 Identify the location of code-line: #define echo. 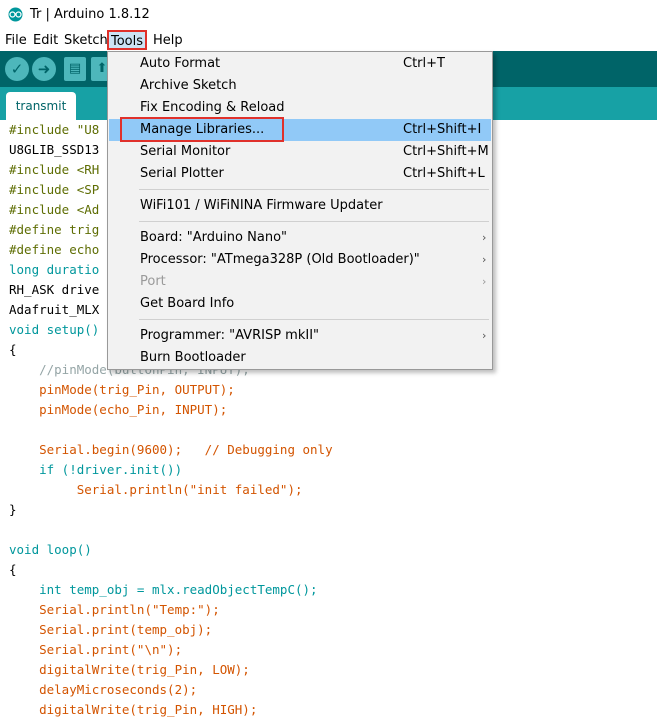
(54, 249).